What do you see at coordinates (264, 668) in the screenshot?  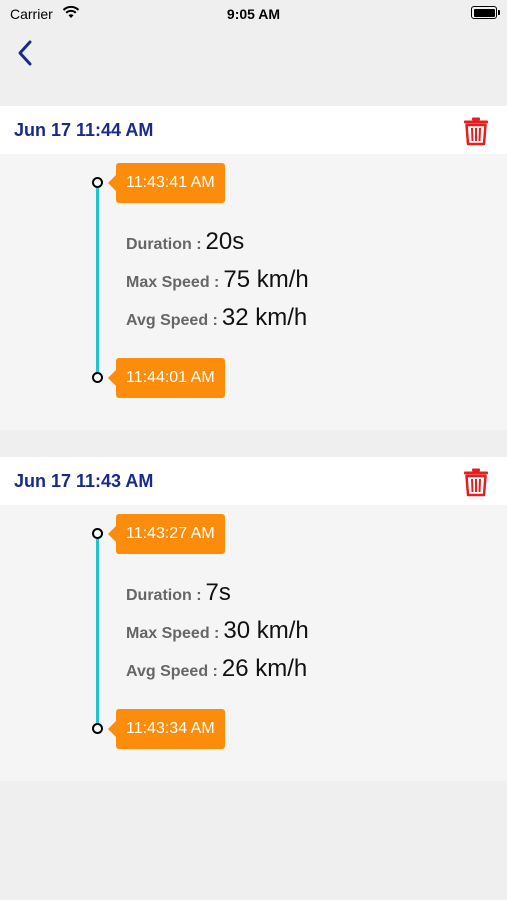 I see `avg-speed-value: 26 km/h` at bounding box center [264, 668].